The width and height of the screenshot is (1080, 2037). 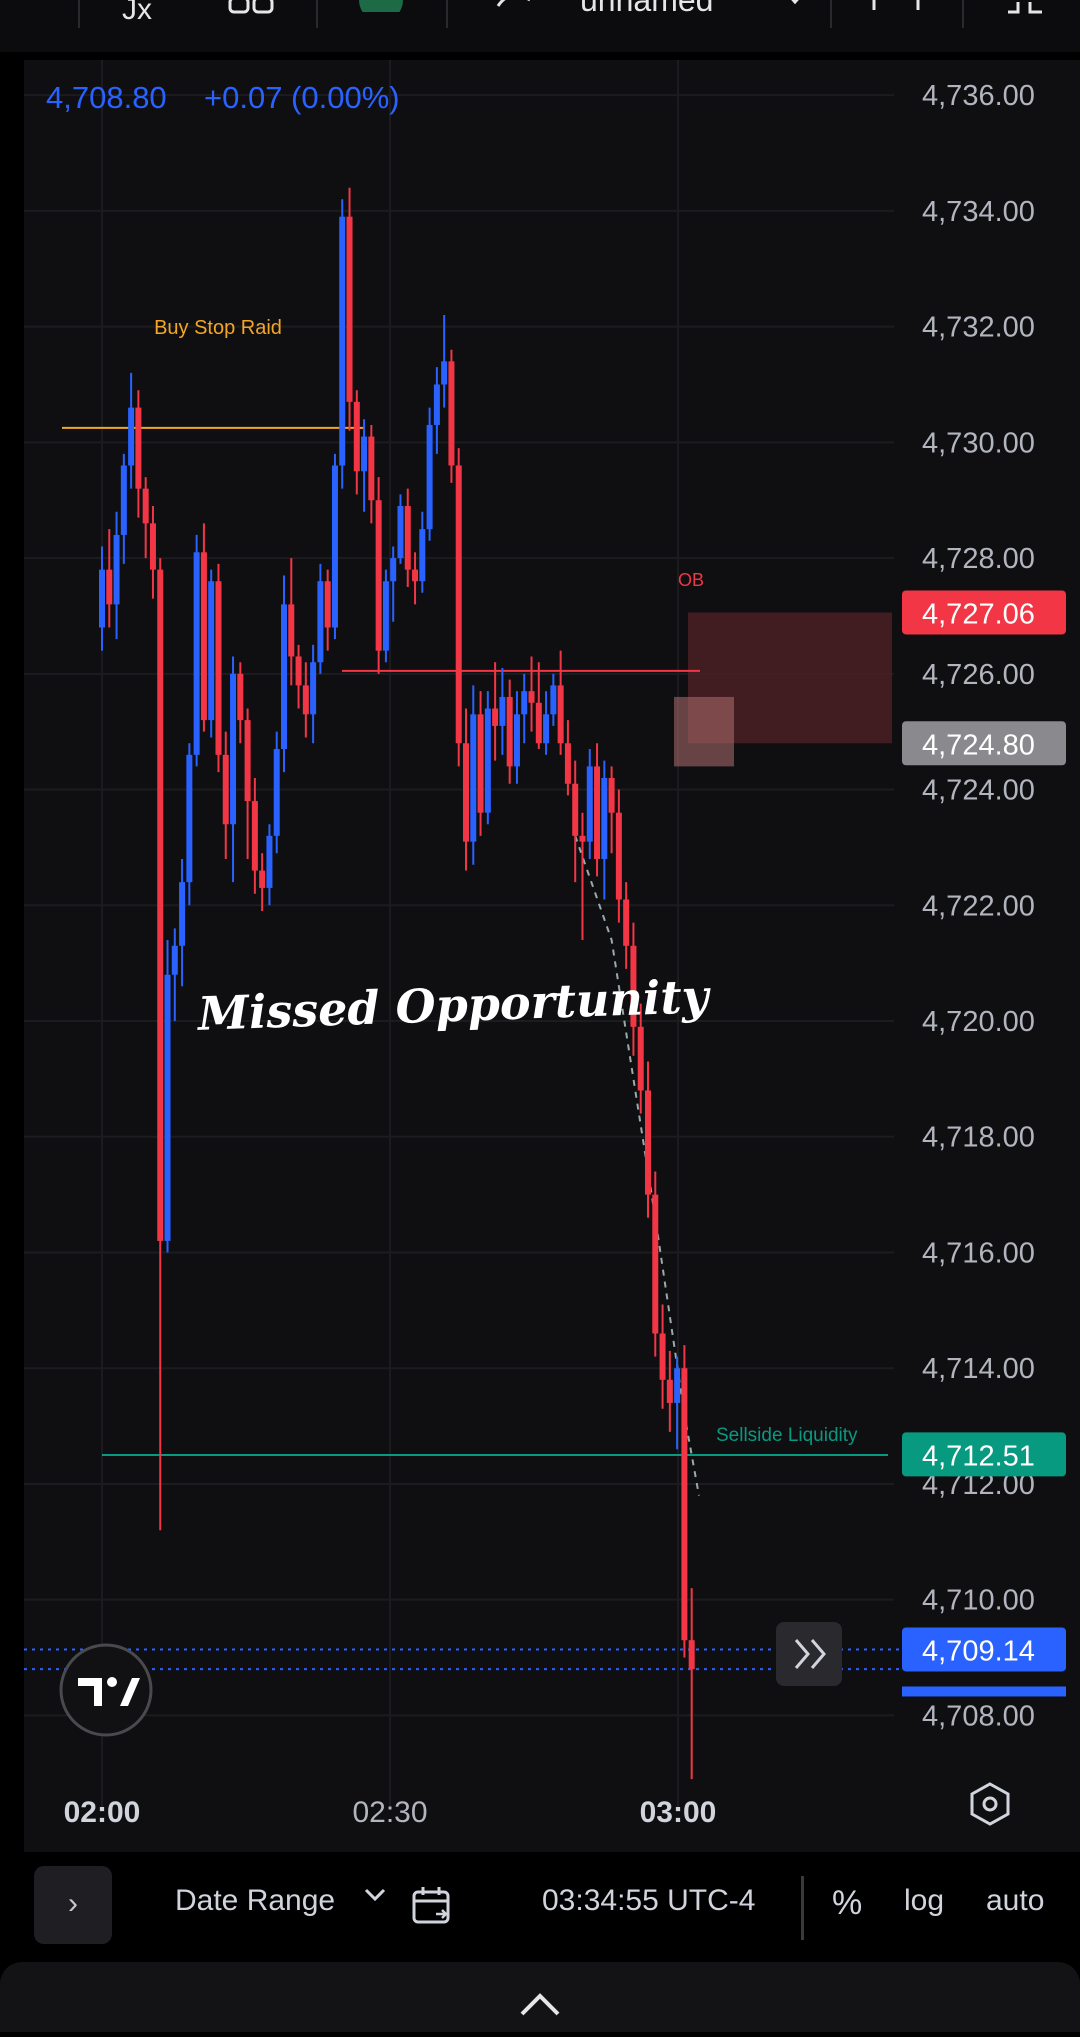 I want to click on time-axis: 02:00 02:30 03:00, so click(x=552, y=1824).